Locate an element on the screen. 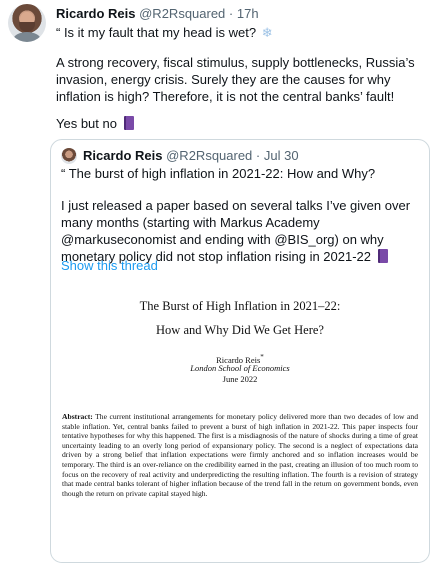 This screenshot has width=435, height=566. tweet-line-1-text: “ Is it my fault that my head is wet? is located at coordinates (156, 32).